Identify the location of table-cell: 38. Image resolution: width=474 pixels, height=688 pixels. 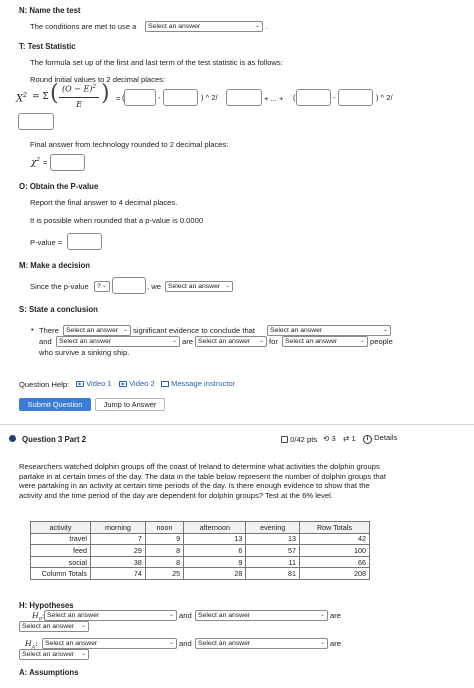
(118, 562).